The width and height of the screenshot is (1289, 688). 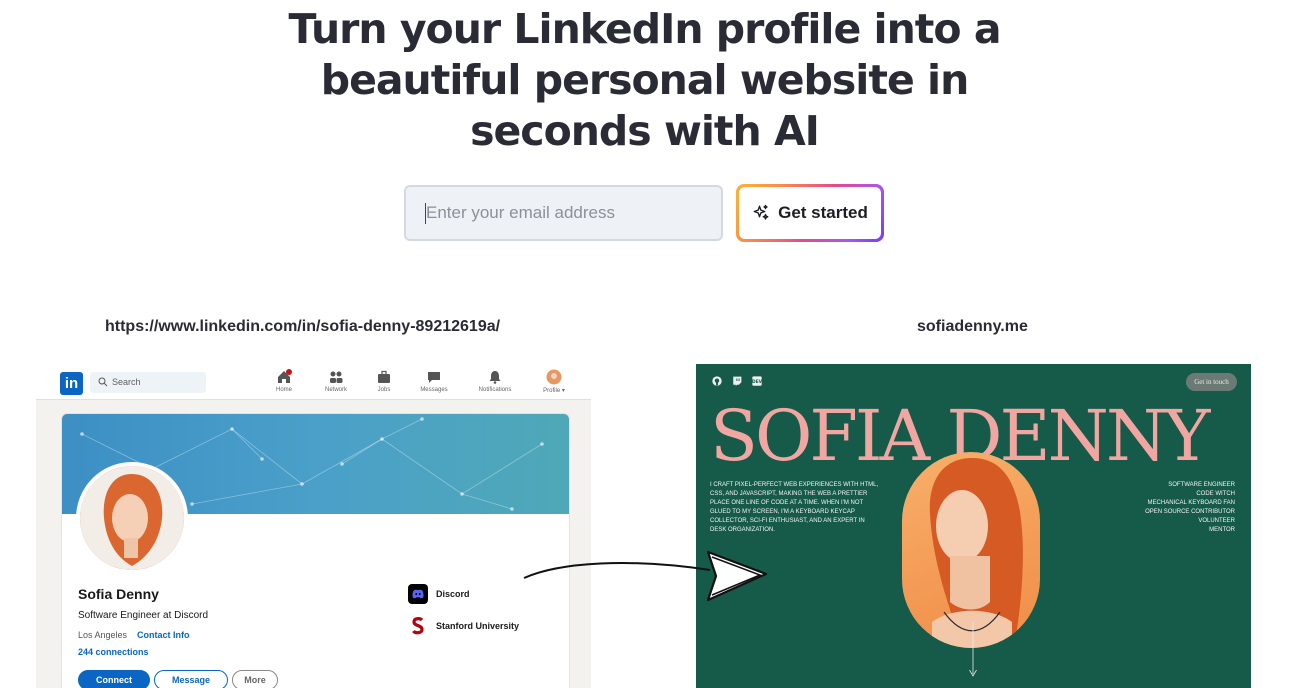 I want to click on connect-label: Connect, so click(x=114, y=680).